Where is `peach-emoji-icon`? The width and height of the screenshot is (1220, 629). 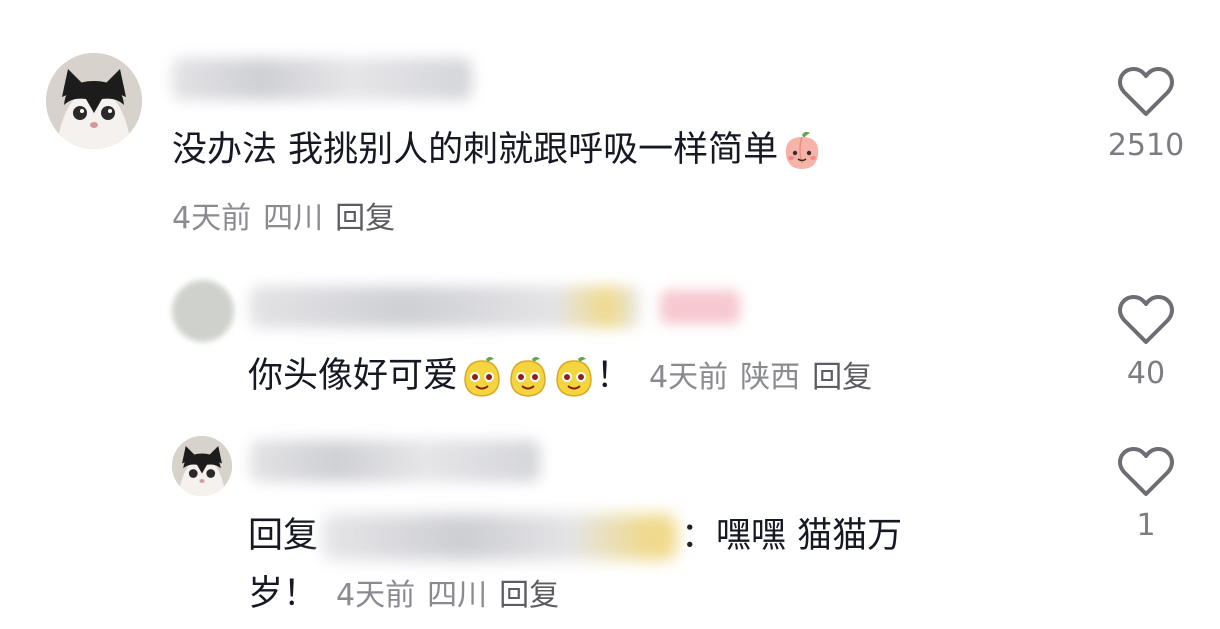 peach-emoji-icon is located at coordinates (802, 151).